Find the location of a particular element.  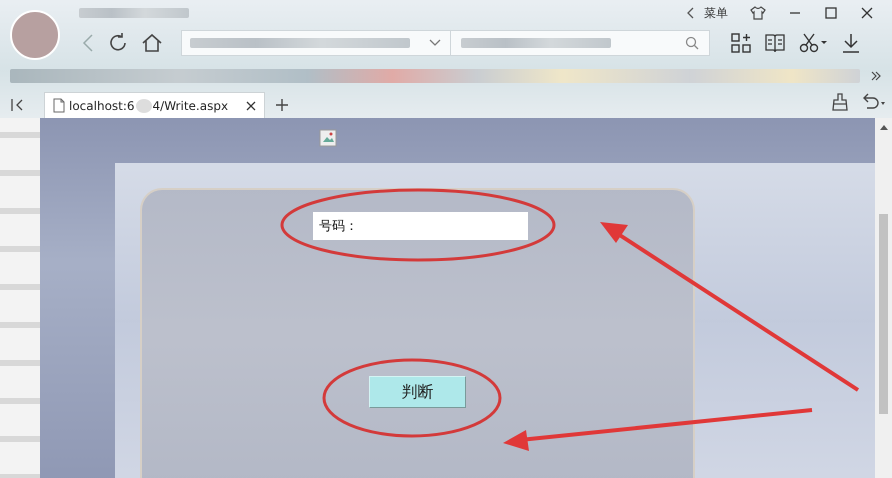

maximize-icon is located at coordinates (831, 13).